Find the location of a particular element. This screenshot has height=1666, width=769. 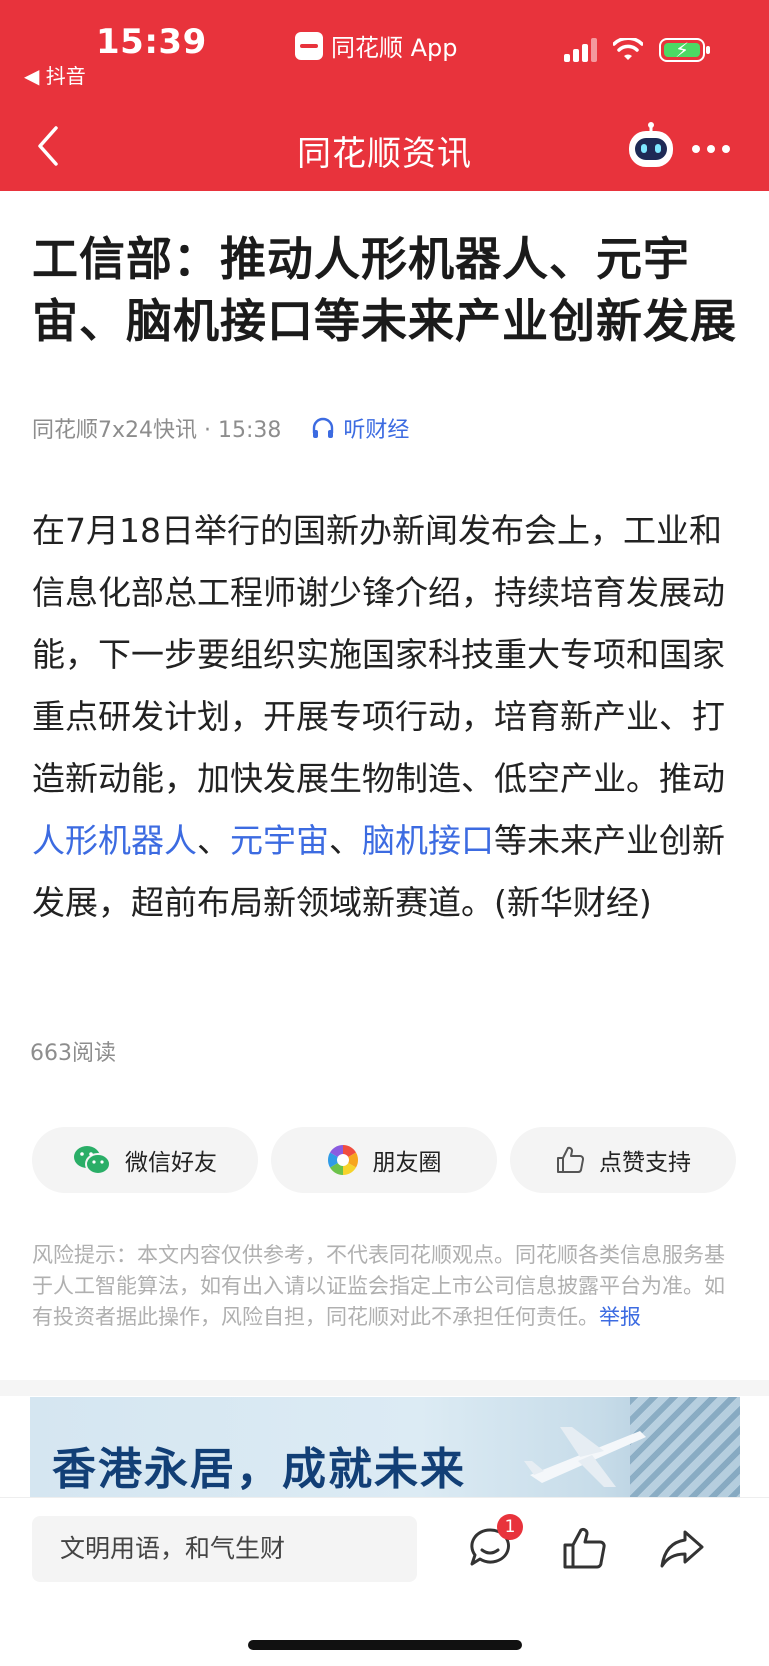

section-divider is located at coordinates (384, 1388).